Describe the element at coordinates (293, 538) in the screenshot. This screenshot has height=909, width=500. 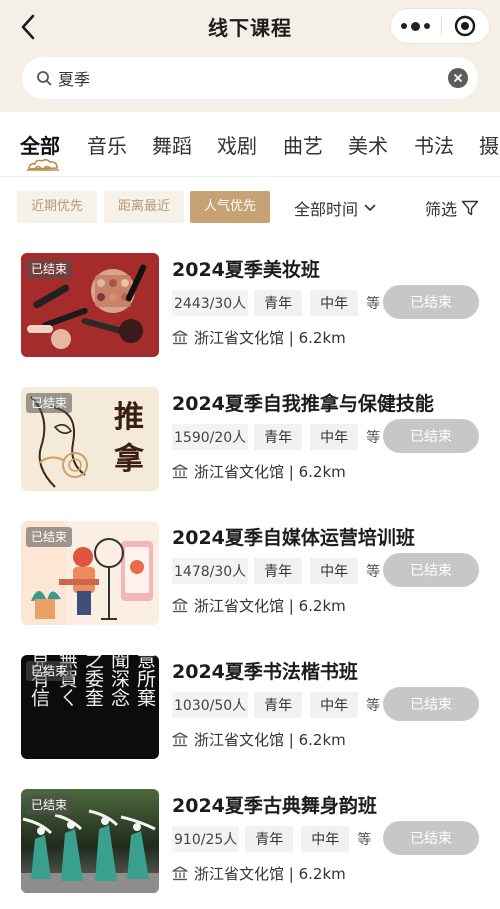
I see `course-title: 2024夏季自媒体运营培训班` at that location.